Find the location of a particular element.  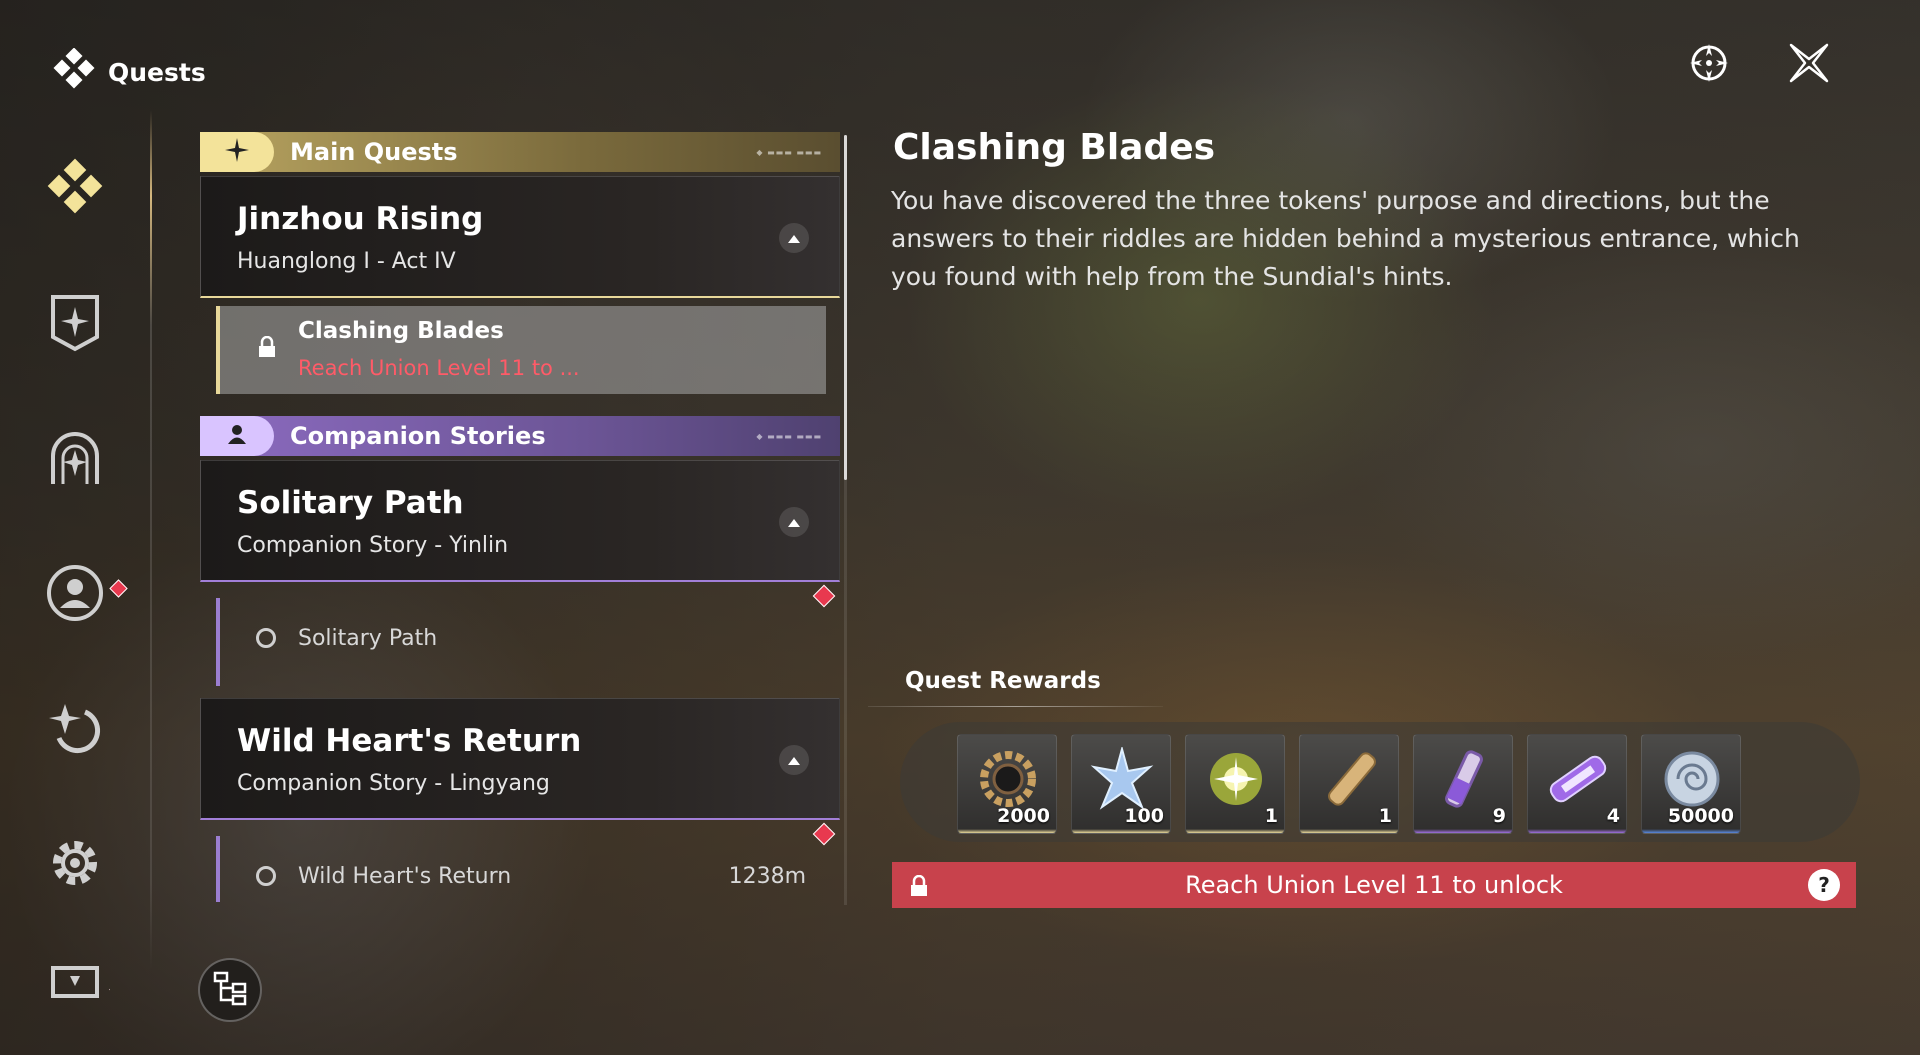

reward-item-3: 1 is located at coordinates (1235, 784).